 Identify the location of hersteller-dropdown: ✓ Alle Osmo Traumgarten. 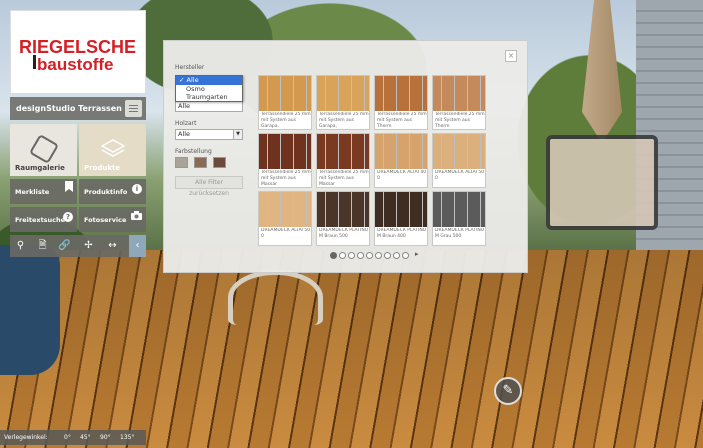
(209, 88).